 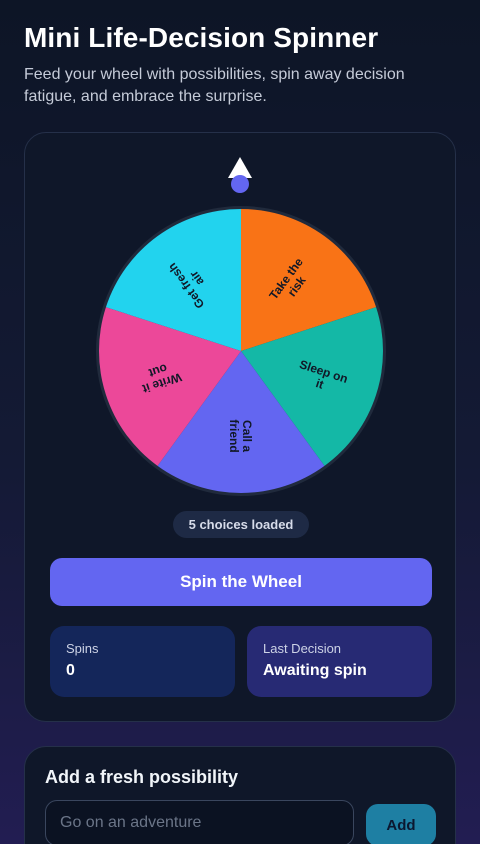 I want to click on spins-stat-card: Spins 0, so click(x=142, y=661).